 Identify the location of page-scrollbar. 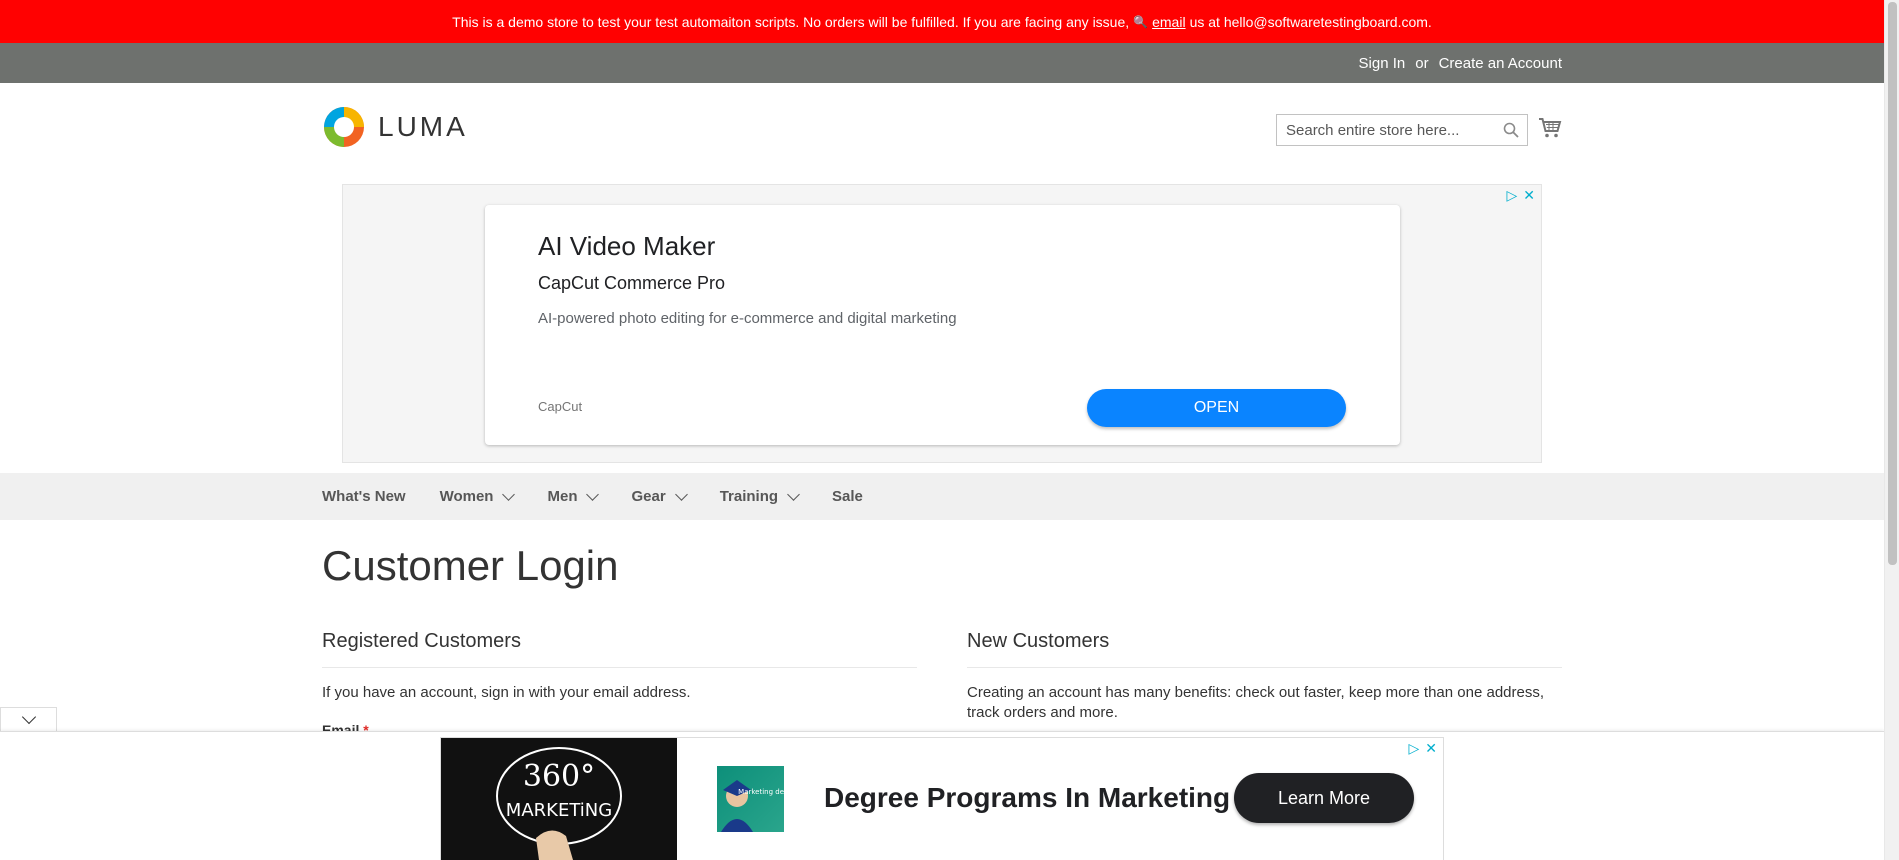
(1891, 430).